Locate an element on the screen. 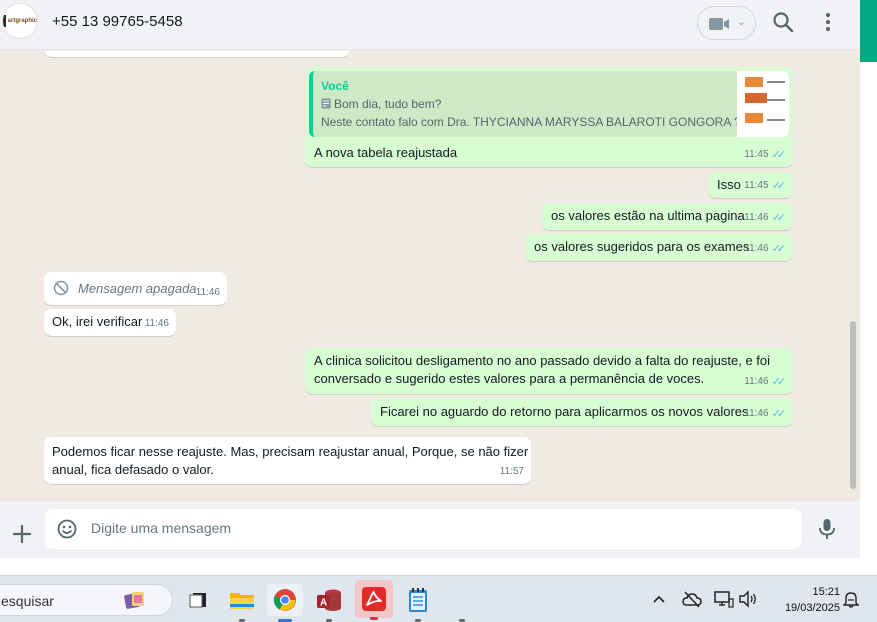  message-bubble-outgoing: Isso 11:45 ✓✓ is located at coordinates (750, 185).